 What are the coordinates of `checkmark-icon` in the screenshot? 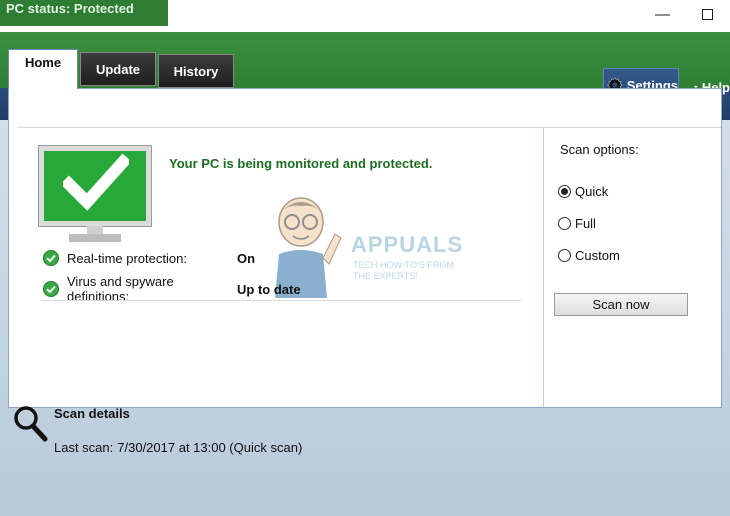 It's located at (96, 182).